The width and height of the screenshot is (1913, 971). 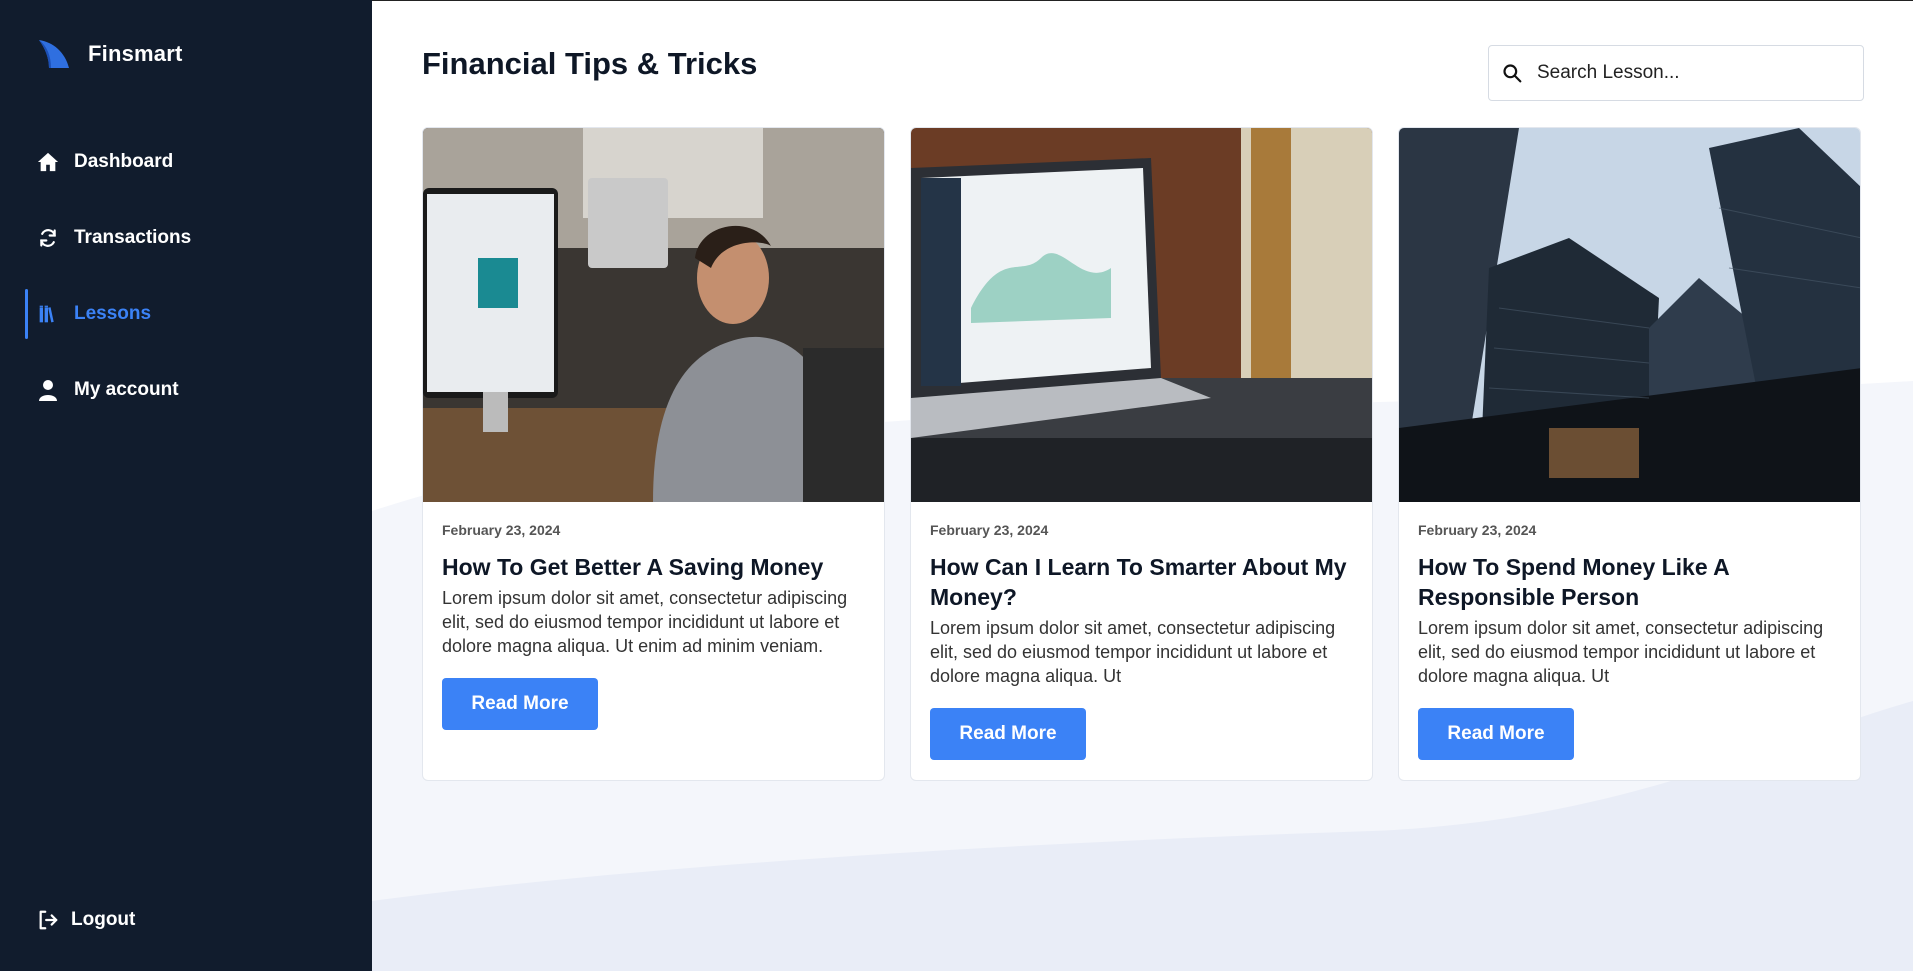 I want to click on logout-button: Logout, so click(x=85, y=920).